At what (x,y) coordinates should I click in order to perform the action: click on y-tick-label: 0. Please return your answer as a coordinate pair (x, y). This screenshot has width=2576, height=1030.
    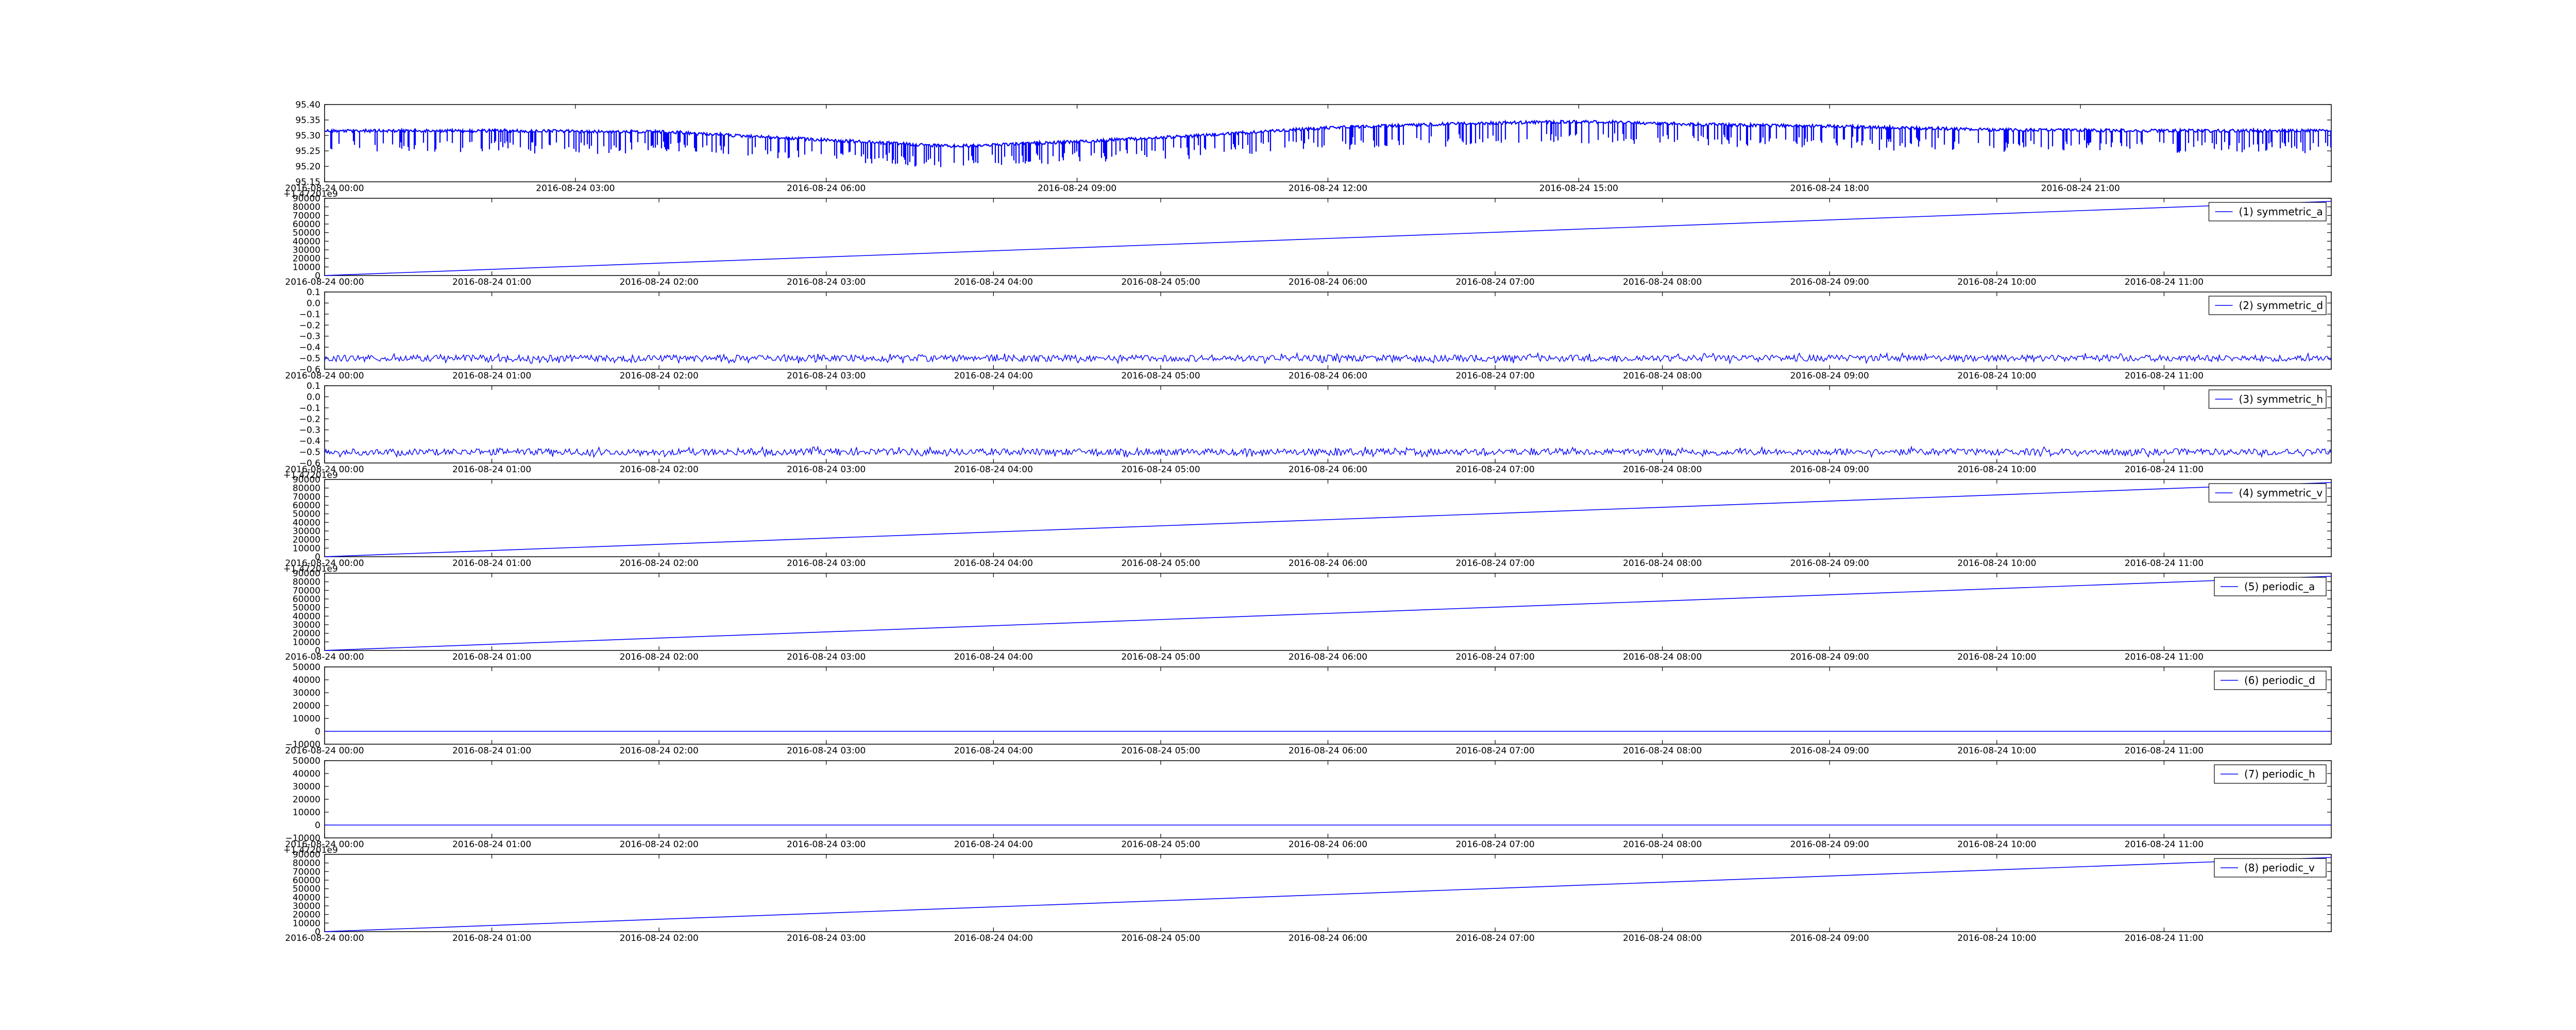
    Looking at the image, I should click on (317, 825).